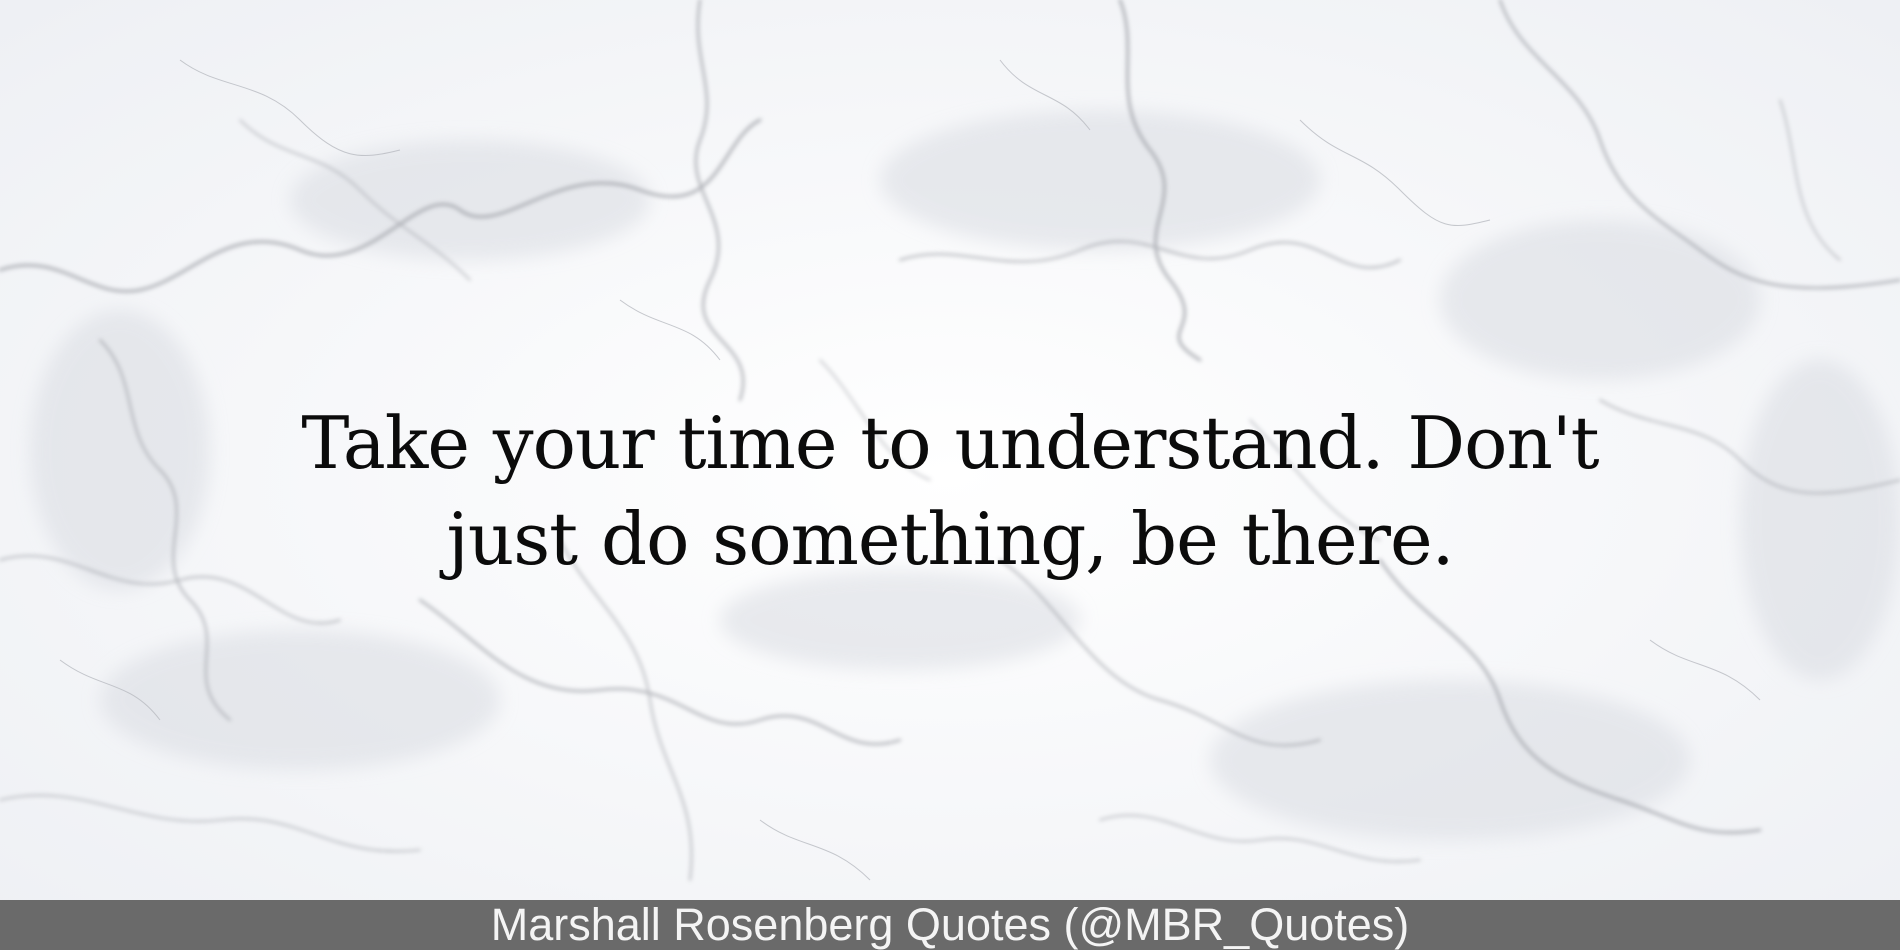 The image size is (1900, 950). I want to click on quote-line-1: Take your time to understand. Don't, so click(950, 443).